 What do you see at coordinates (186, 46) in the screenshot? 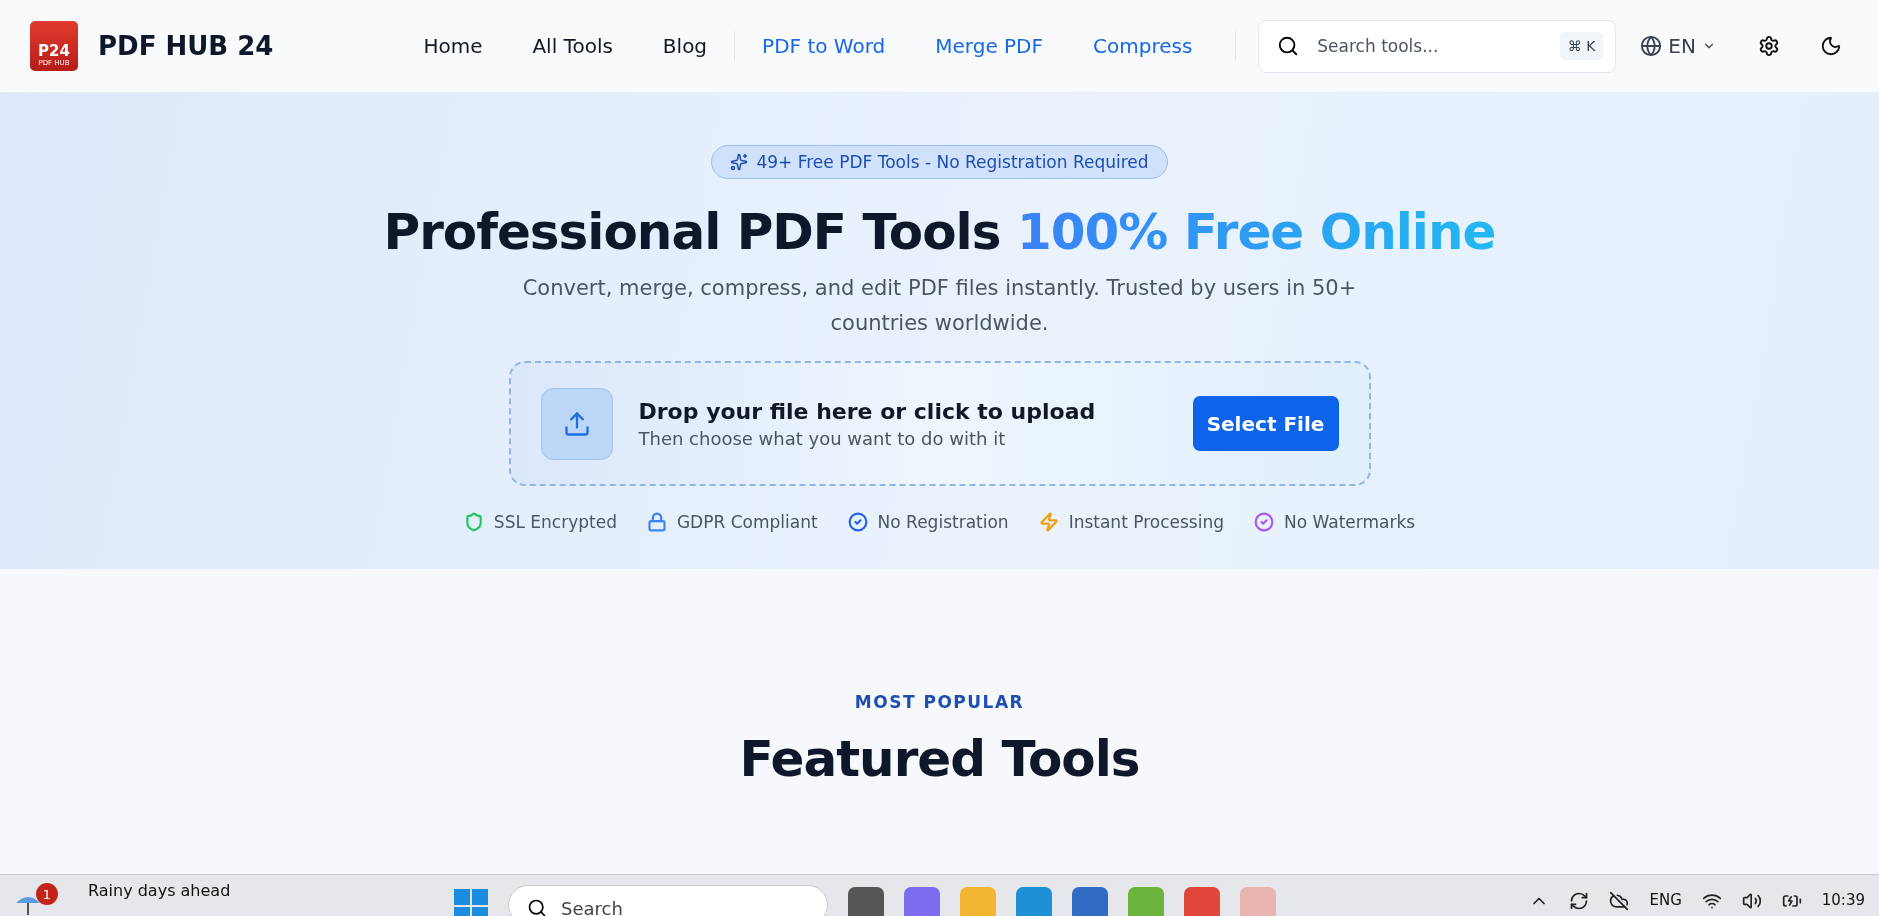
I see `brand-name: PDF HUB 24` at bounding box center [186, 46].